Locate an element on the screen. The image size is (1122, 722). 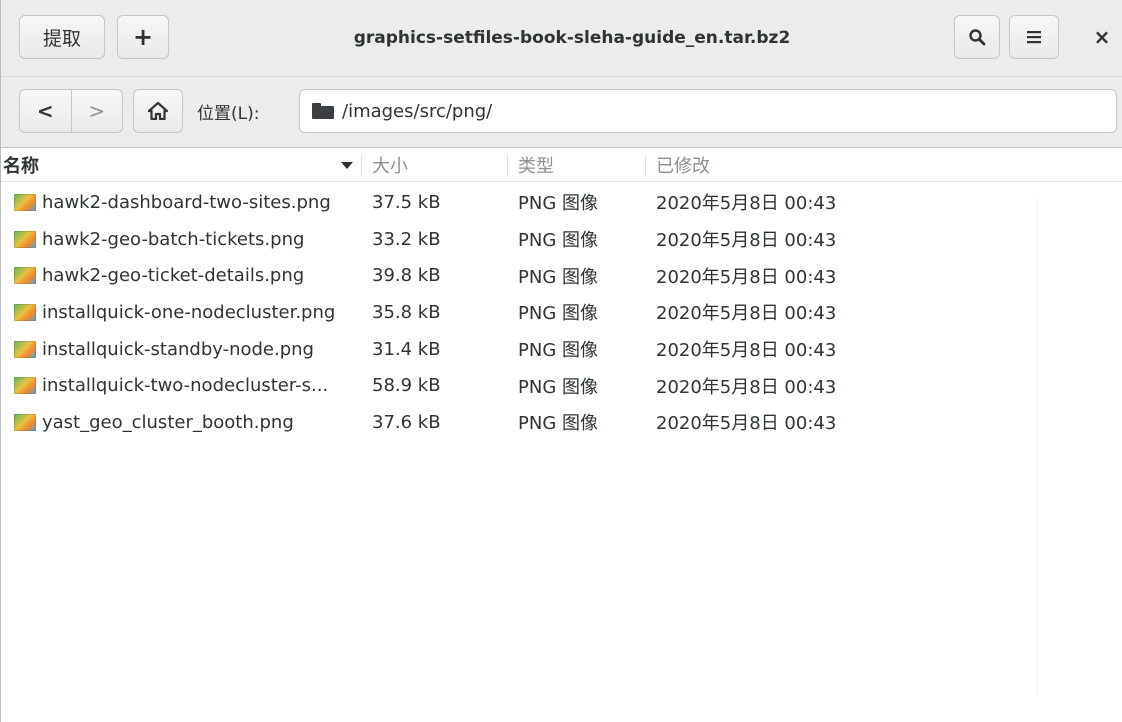
file-size: 33.2 kB is located at coordinates (406, 239).